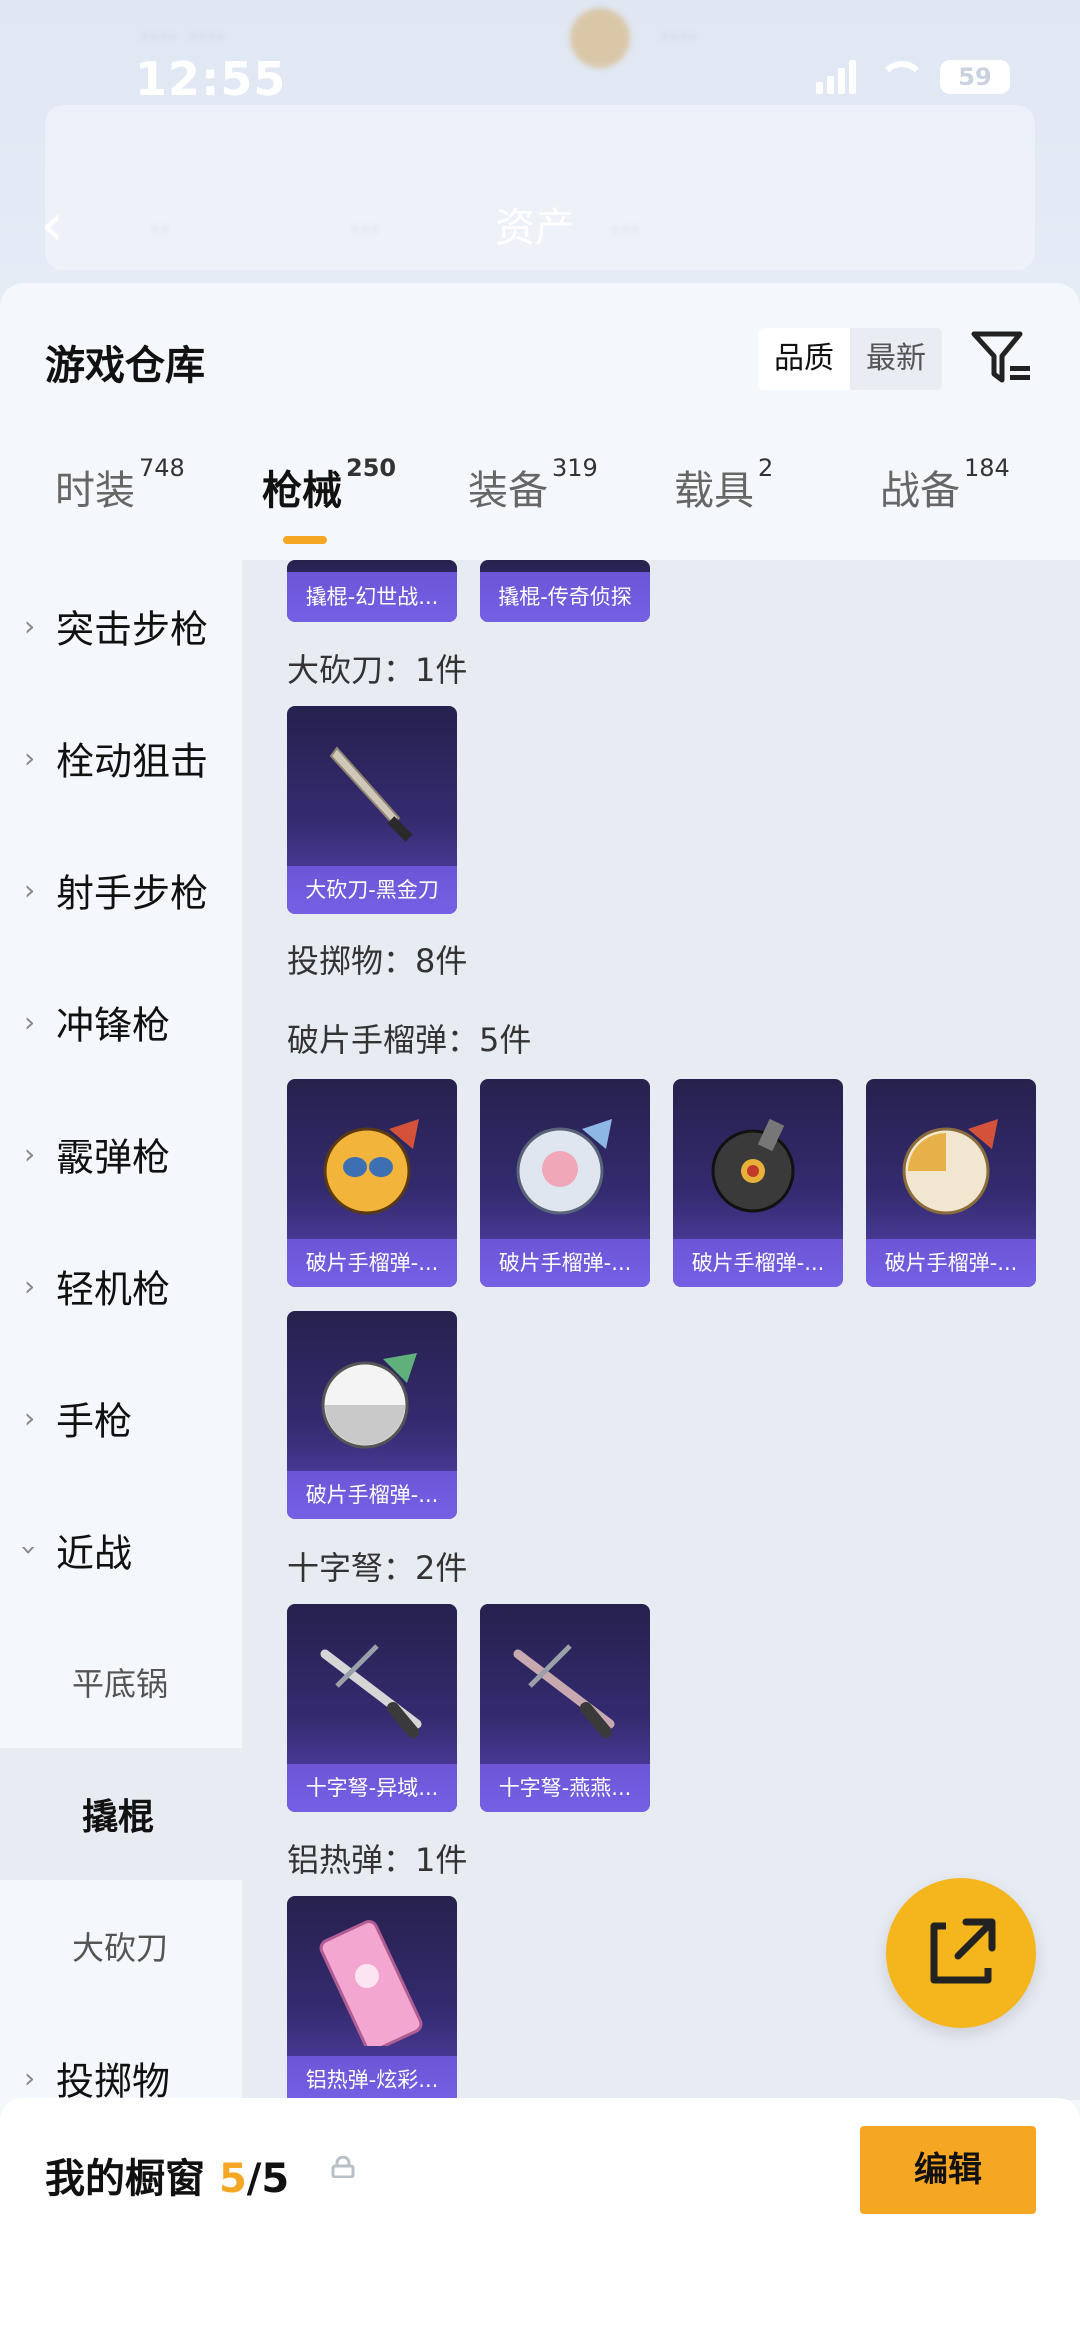 Image resolution: width=1080 pixels, height=2341 pixels. What do you see at coordinates (118, 1817) in the screenshot?
I see `nav-label: 撬棍` at bounding box center [118, 1817].